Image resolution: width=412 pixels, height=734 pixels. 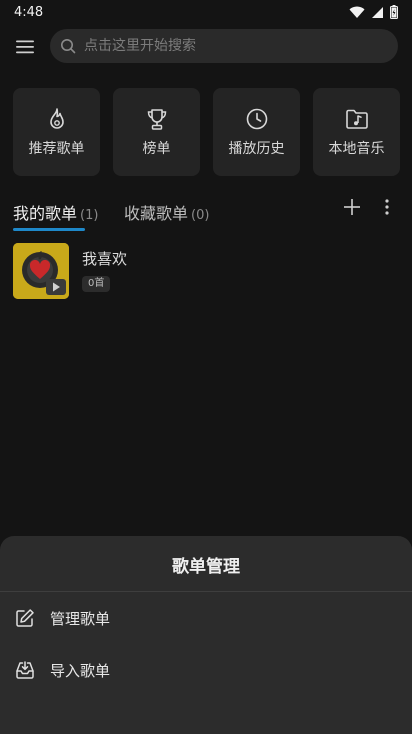 I want to click on status-icons, so click(x=373, y=12).